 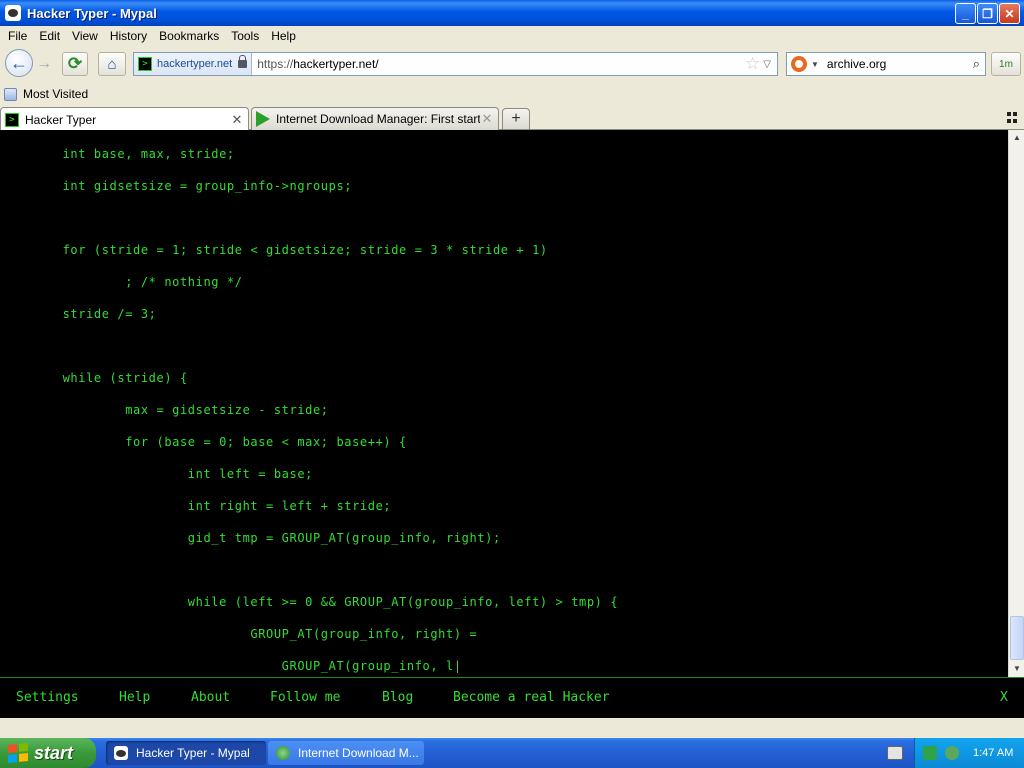 What do you see at coordinates (124, 119) in the screenshot?
I see `tab-hacker-typer: > Hacker Typer ✕` at bounding box center [124, 119].